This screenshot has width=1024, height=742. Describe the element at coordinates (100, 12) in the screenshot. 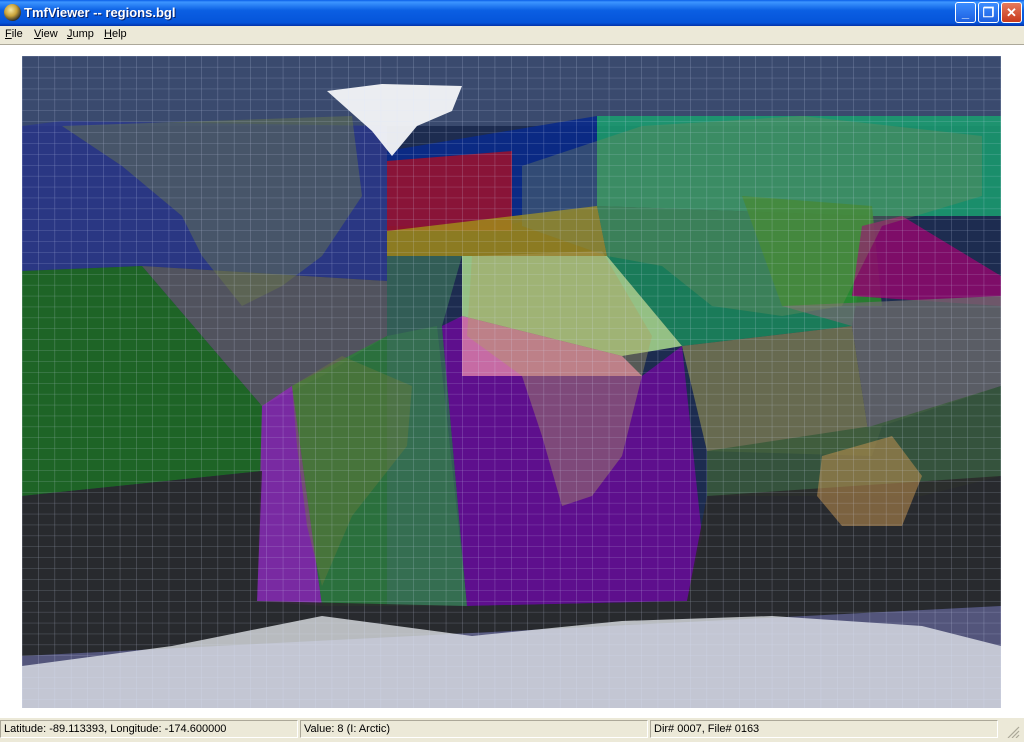

I see `window-title: TmfViewer -- regions.bgl` at that location.